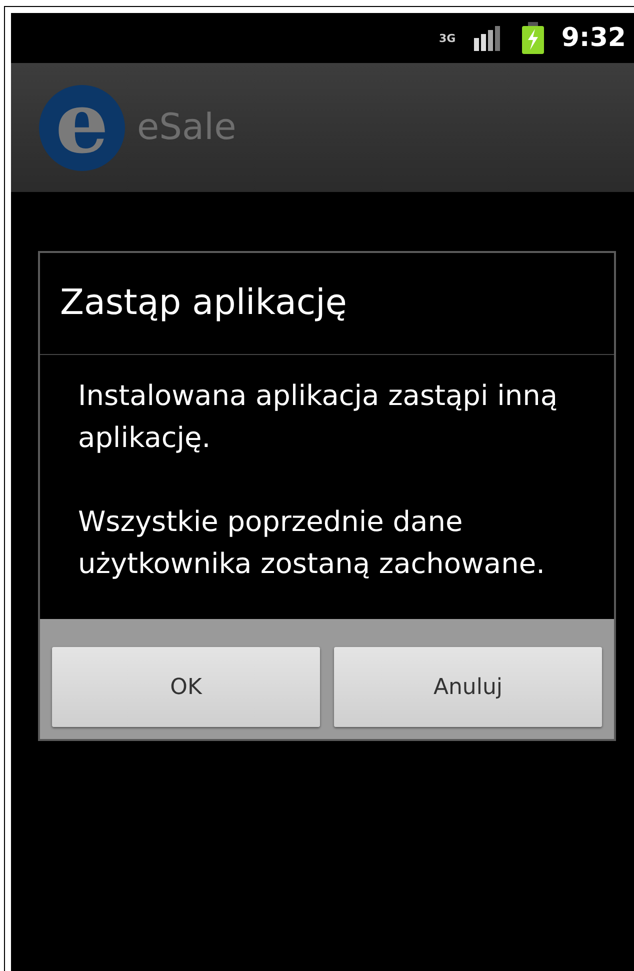 The width and height of the screenshot is (634, 971). I want to click on dialog-message: Instalowana aplikacja zastąpi inną aplikację., so click(318, 417).